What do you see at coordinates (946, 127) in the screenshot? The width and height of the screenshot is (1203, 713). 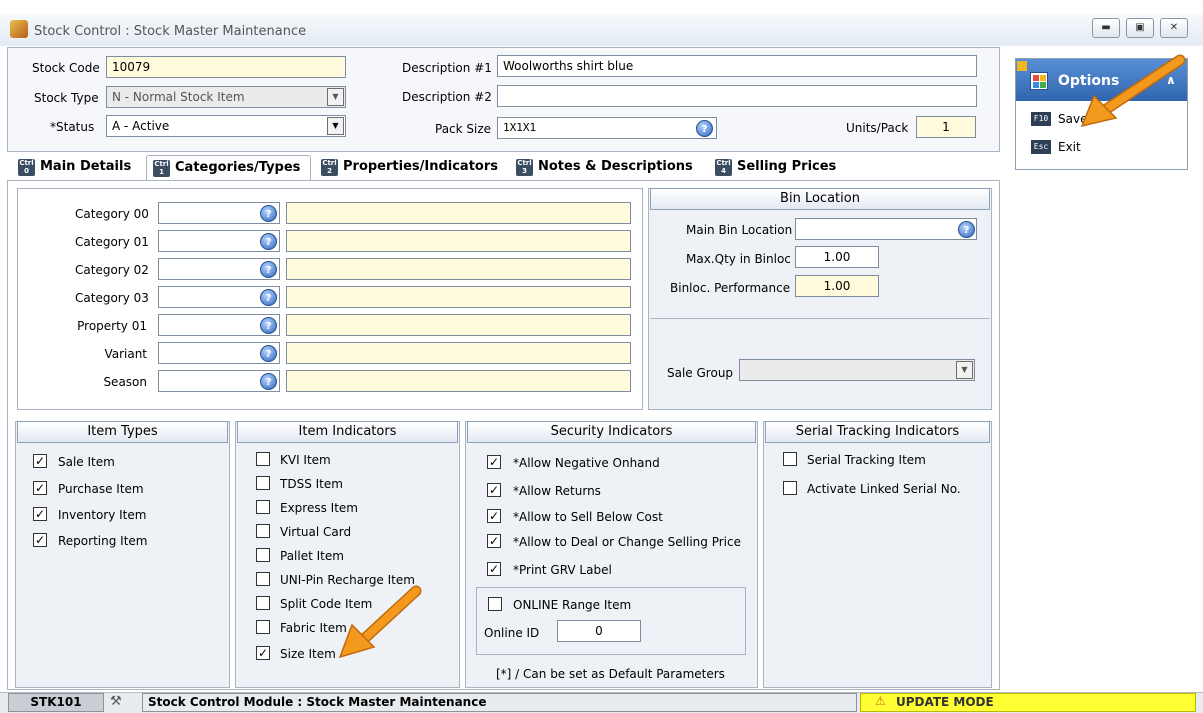 I see `units-pack-input: 1` at bounding box center [946, 127].